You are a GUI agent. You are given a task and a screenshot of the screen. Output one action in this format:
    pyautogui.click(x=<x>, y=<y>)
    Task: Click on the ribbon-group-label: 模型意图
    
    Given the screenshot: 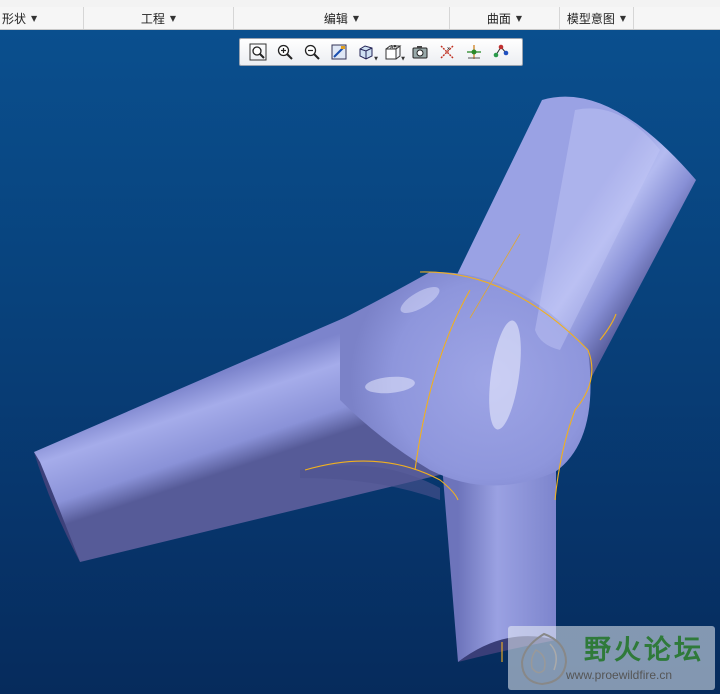 What is the action you would take?
    pyautogui.click(x=590, y=18)
    